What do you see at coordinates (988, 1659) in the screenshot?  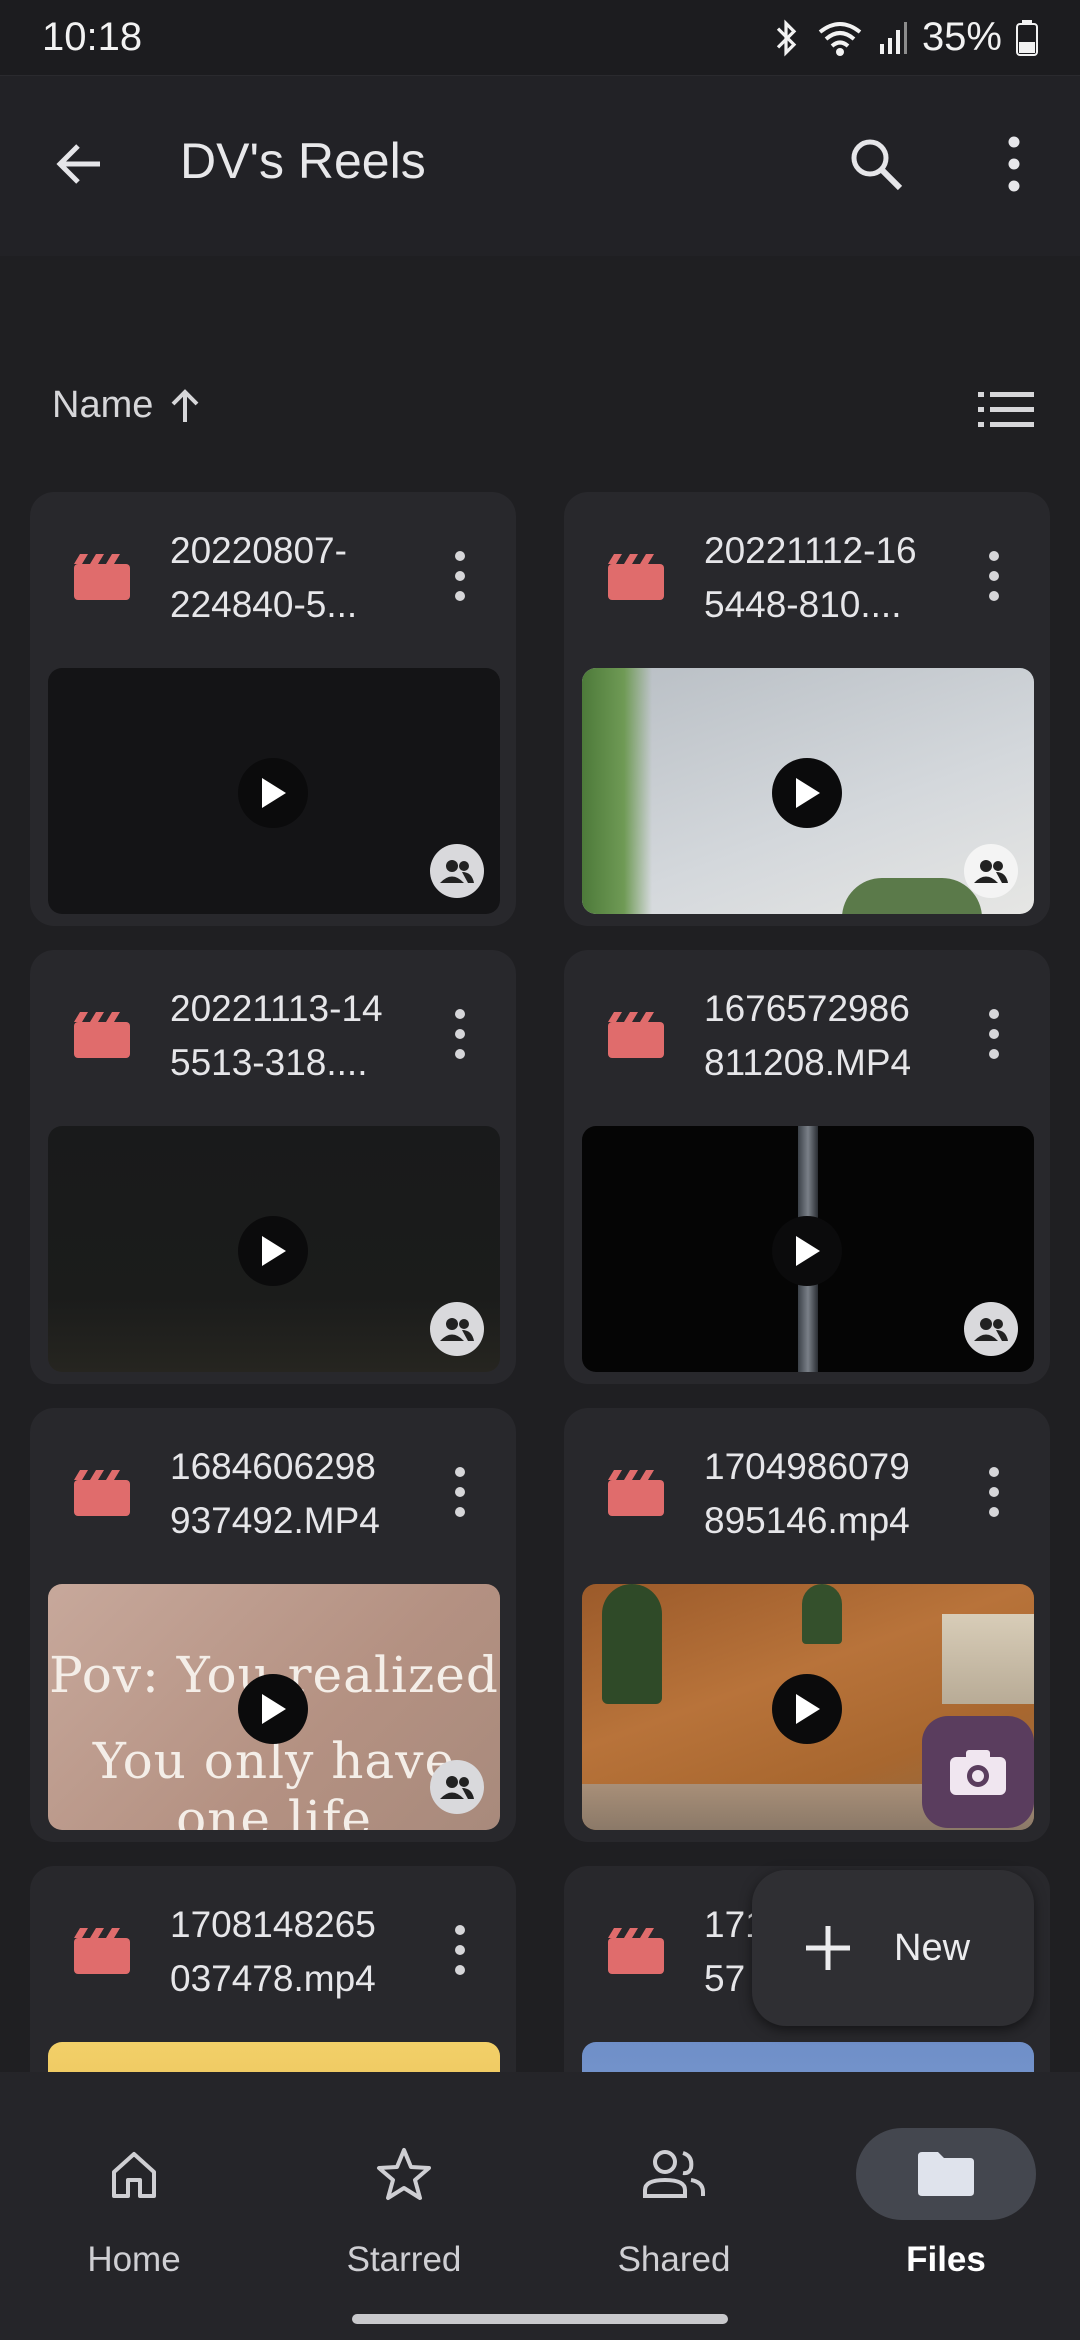 I see `hill-building` at bounding box center [988, 1659].